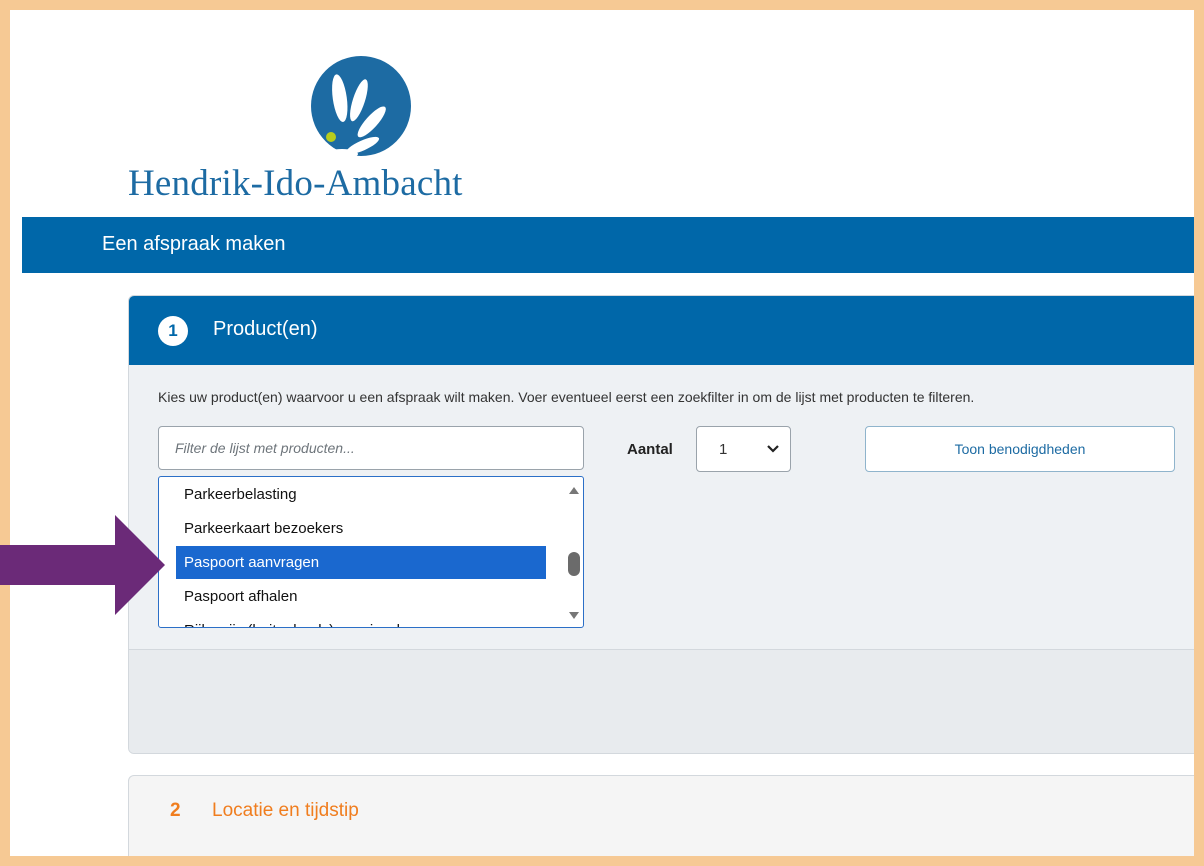  Describe the element at coordinates (361, 106) in the screenshot. I see `flower-logo-icon` at that location.